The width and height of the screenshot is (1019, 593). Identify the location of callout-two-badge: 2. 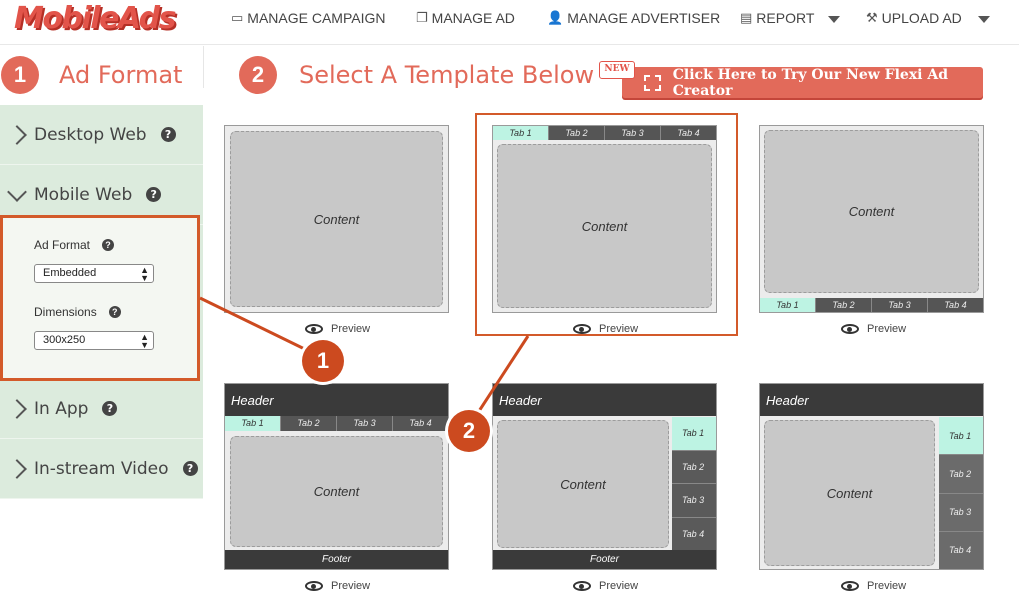
(469, 431).